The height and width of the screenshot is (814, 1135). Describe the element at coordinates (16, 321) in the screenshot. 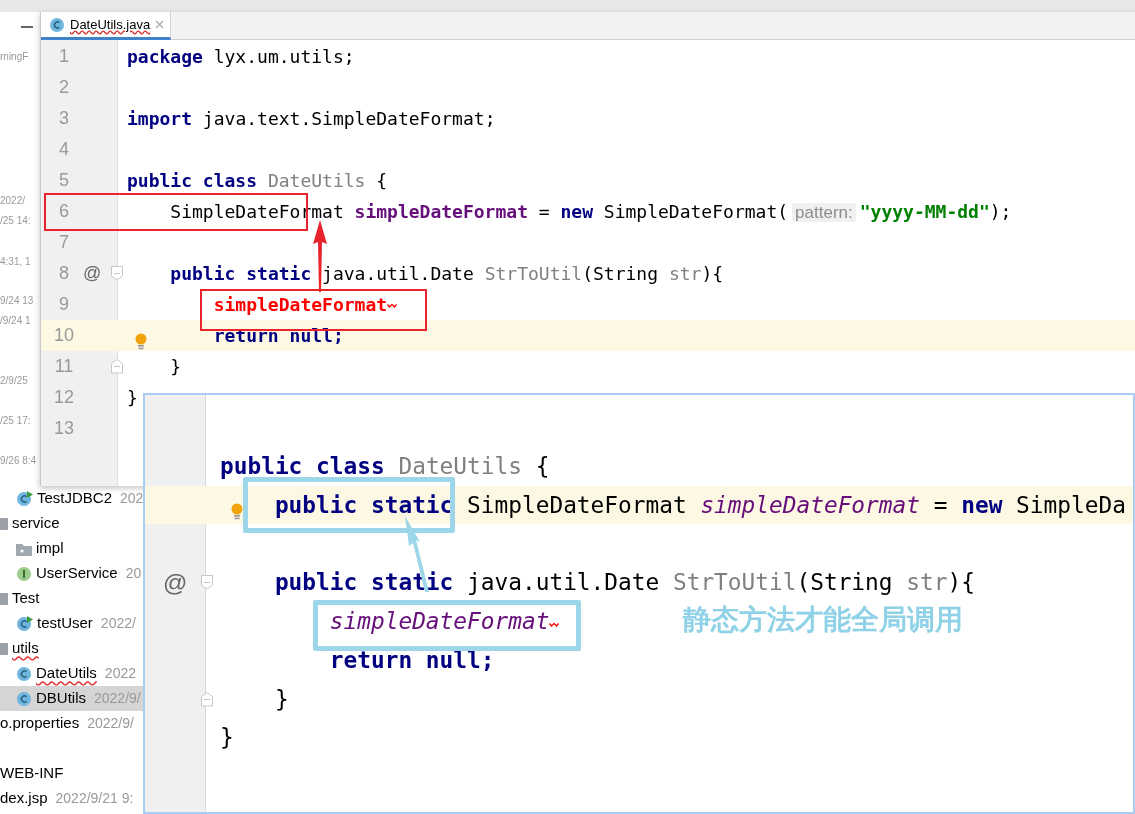

I see `date-text: /9/24 1` at that location.